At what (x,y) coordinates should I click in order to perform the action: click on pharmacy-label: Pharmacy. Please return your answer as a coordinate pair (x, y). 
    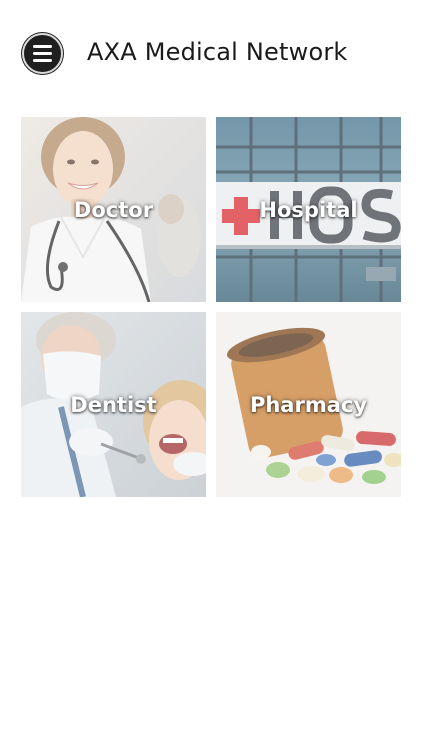
    Looking at the image, I should click on (308, 404).